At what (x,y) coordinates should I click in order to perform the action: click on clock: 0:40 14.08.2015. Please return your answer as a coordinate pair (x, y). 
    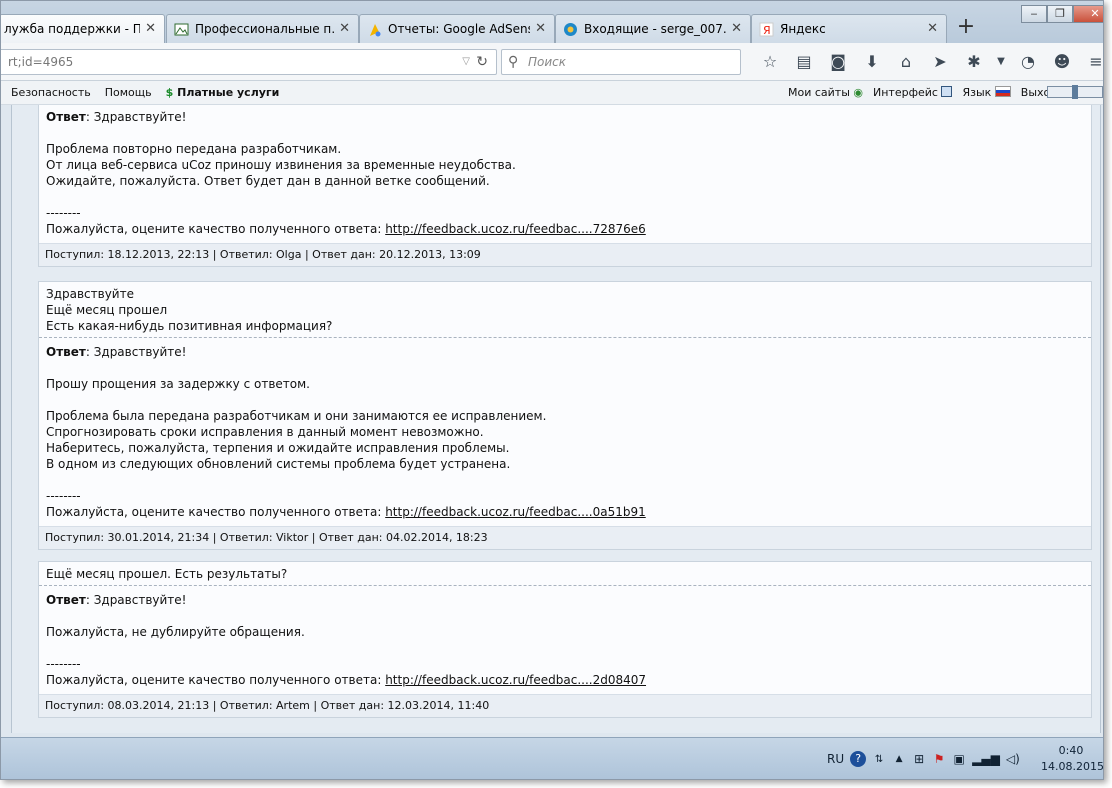
    Looking at the image, I should click on (1072, 759).